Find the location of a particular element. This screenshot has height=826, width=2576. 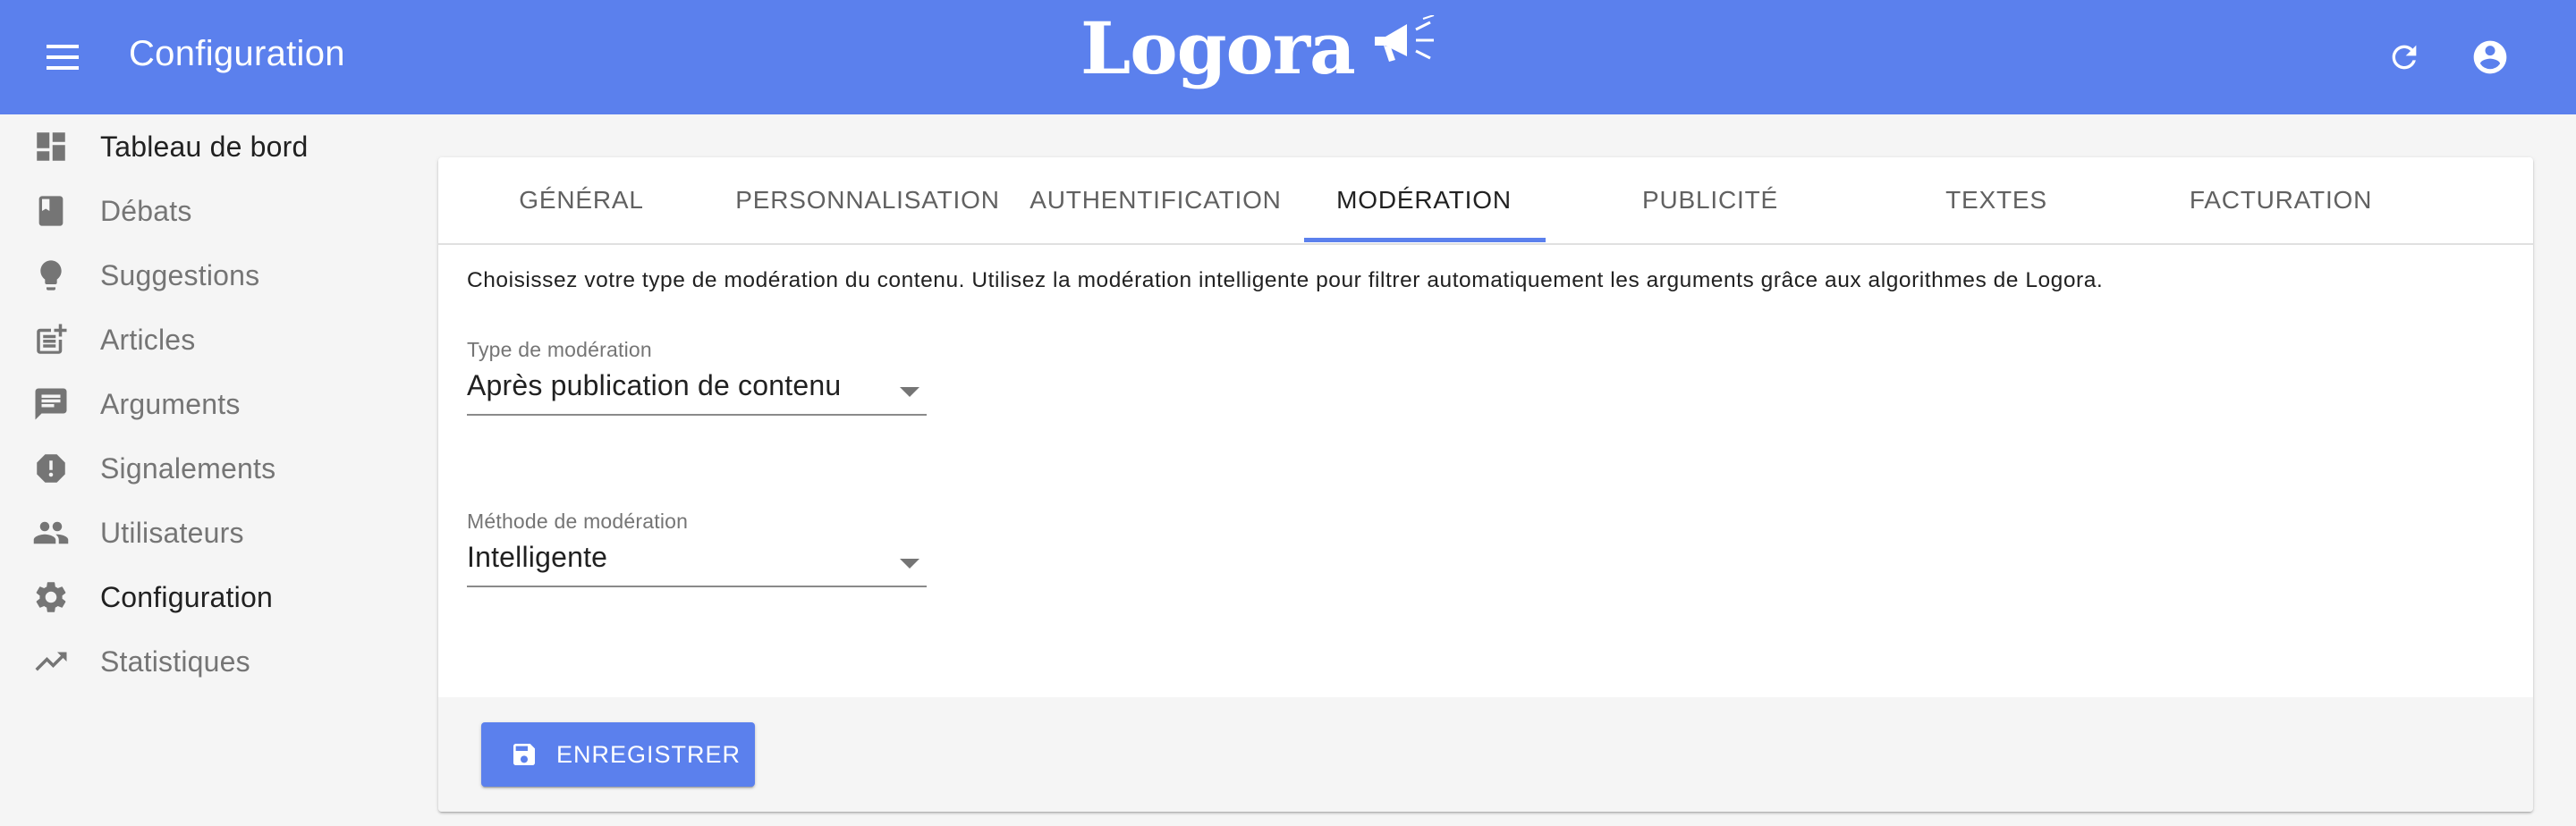

moderation-type-value: Après publication de contenu is located at coordinates (654, 385).